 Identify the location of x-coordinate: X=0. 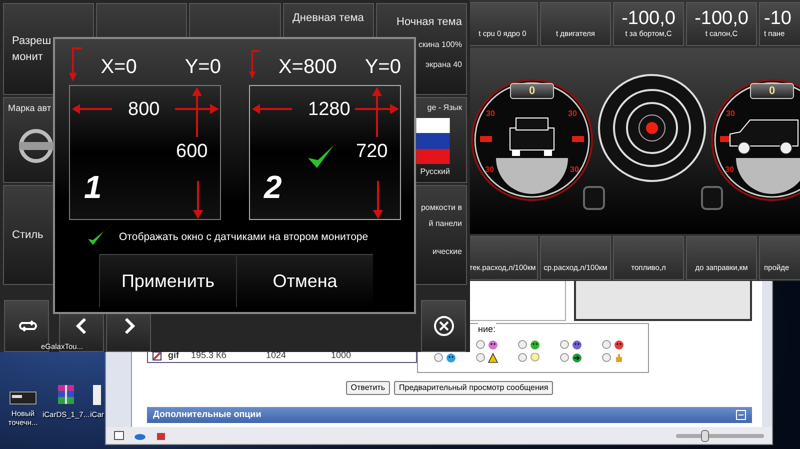
(118, 67).